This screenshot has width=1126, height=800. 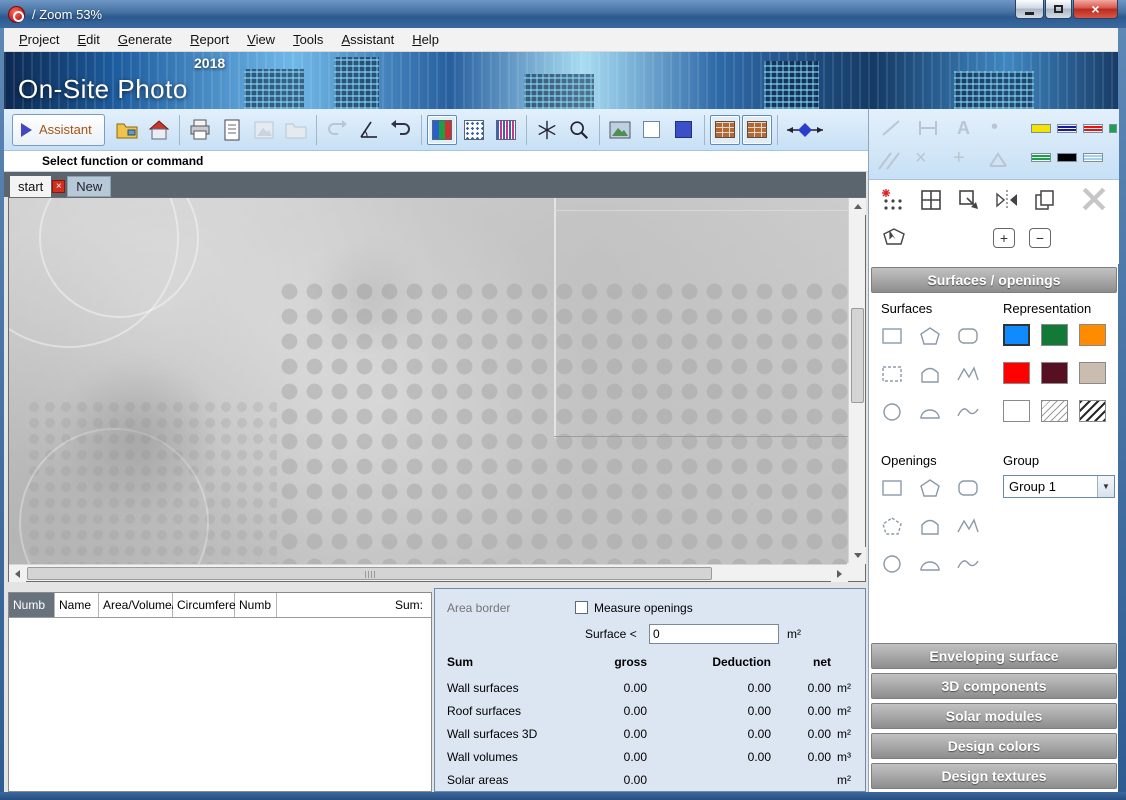 What do you see at coordinates (1004, 238) in the screenshot?
I see `zoom-in-button: +` at bounding box center [1004, 238].